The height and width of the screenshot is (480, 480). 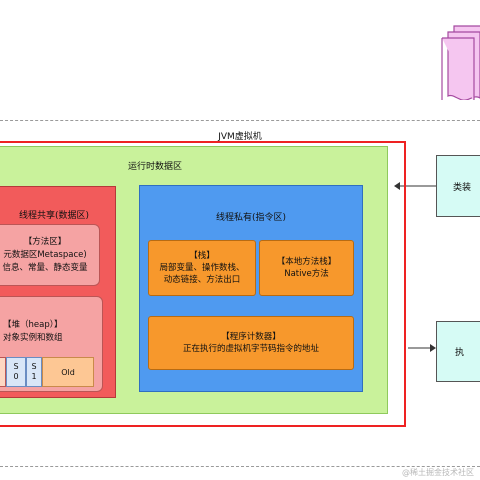 I want to click on stack-box: 【栈】 局部变量、操作数栈、 动态链接、方法出口, so click(x=202, y=268).